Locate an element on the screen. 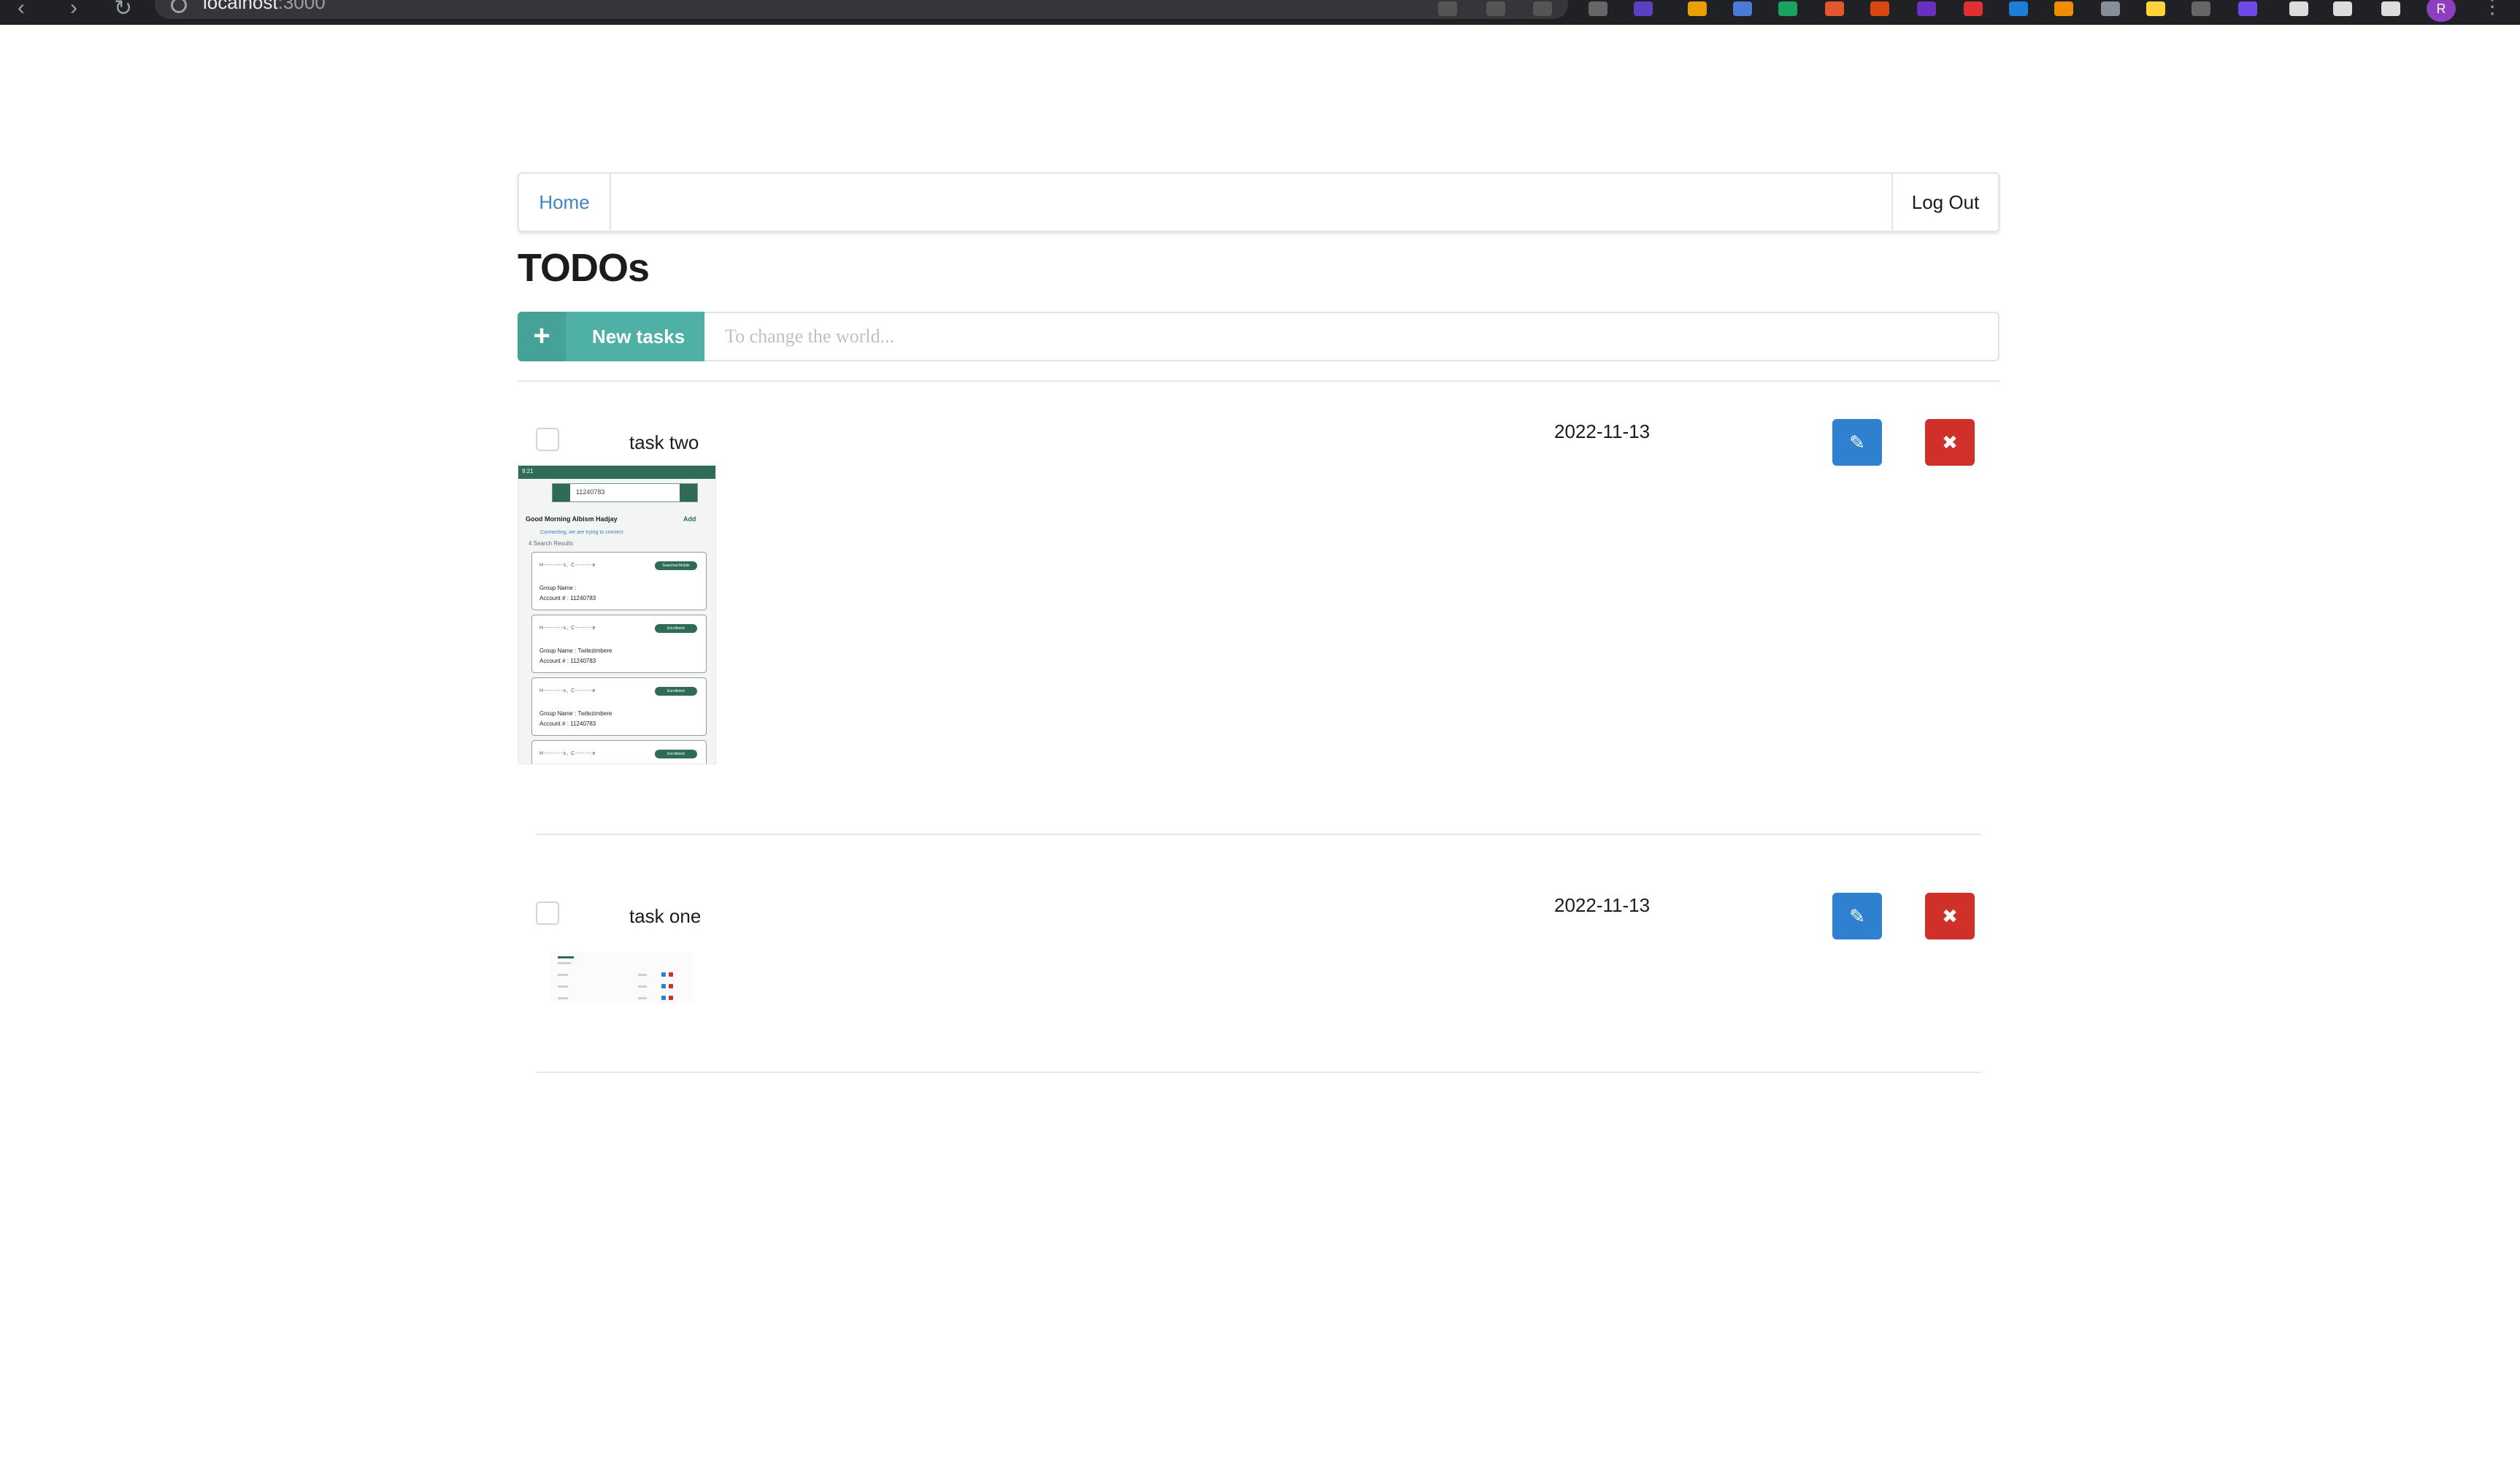 Image resolution: width=2520 pixels, height=1476 pixels. new-tasks-button: + New tasks is located at coordinates (611, 336).